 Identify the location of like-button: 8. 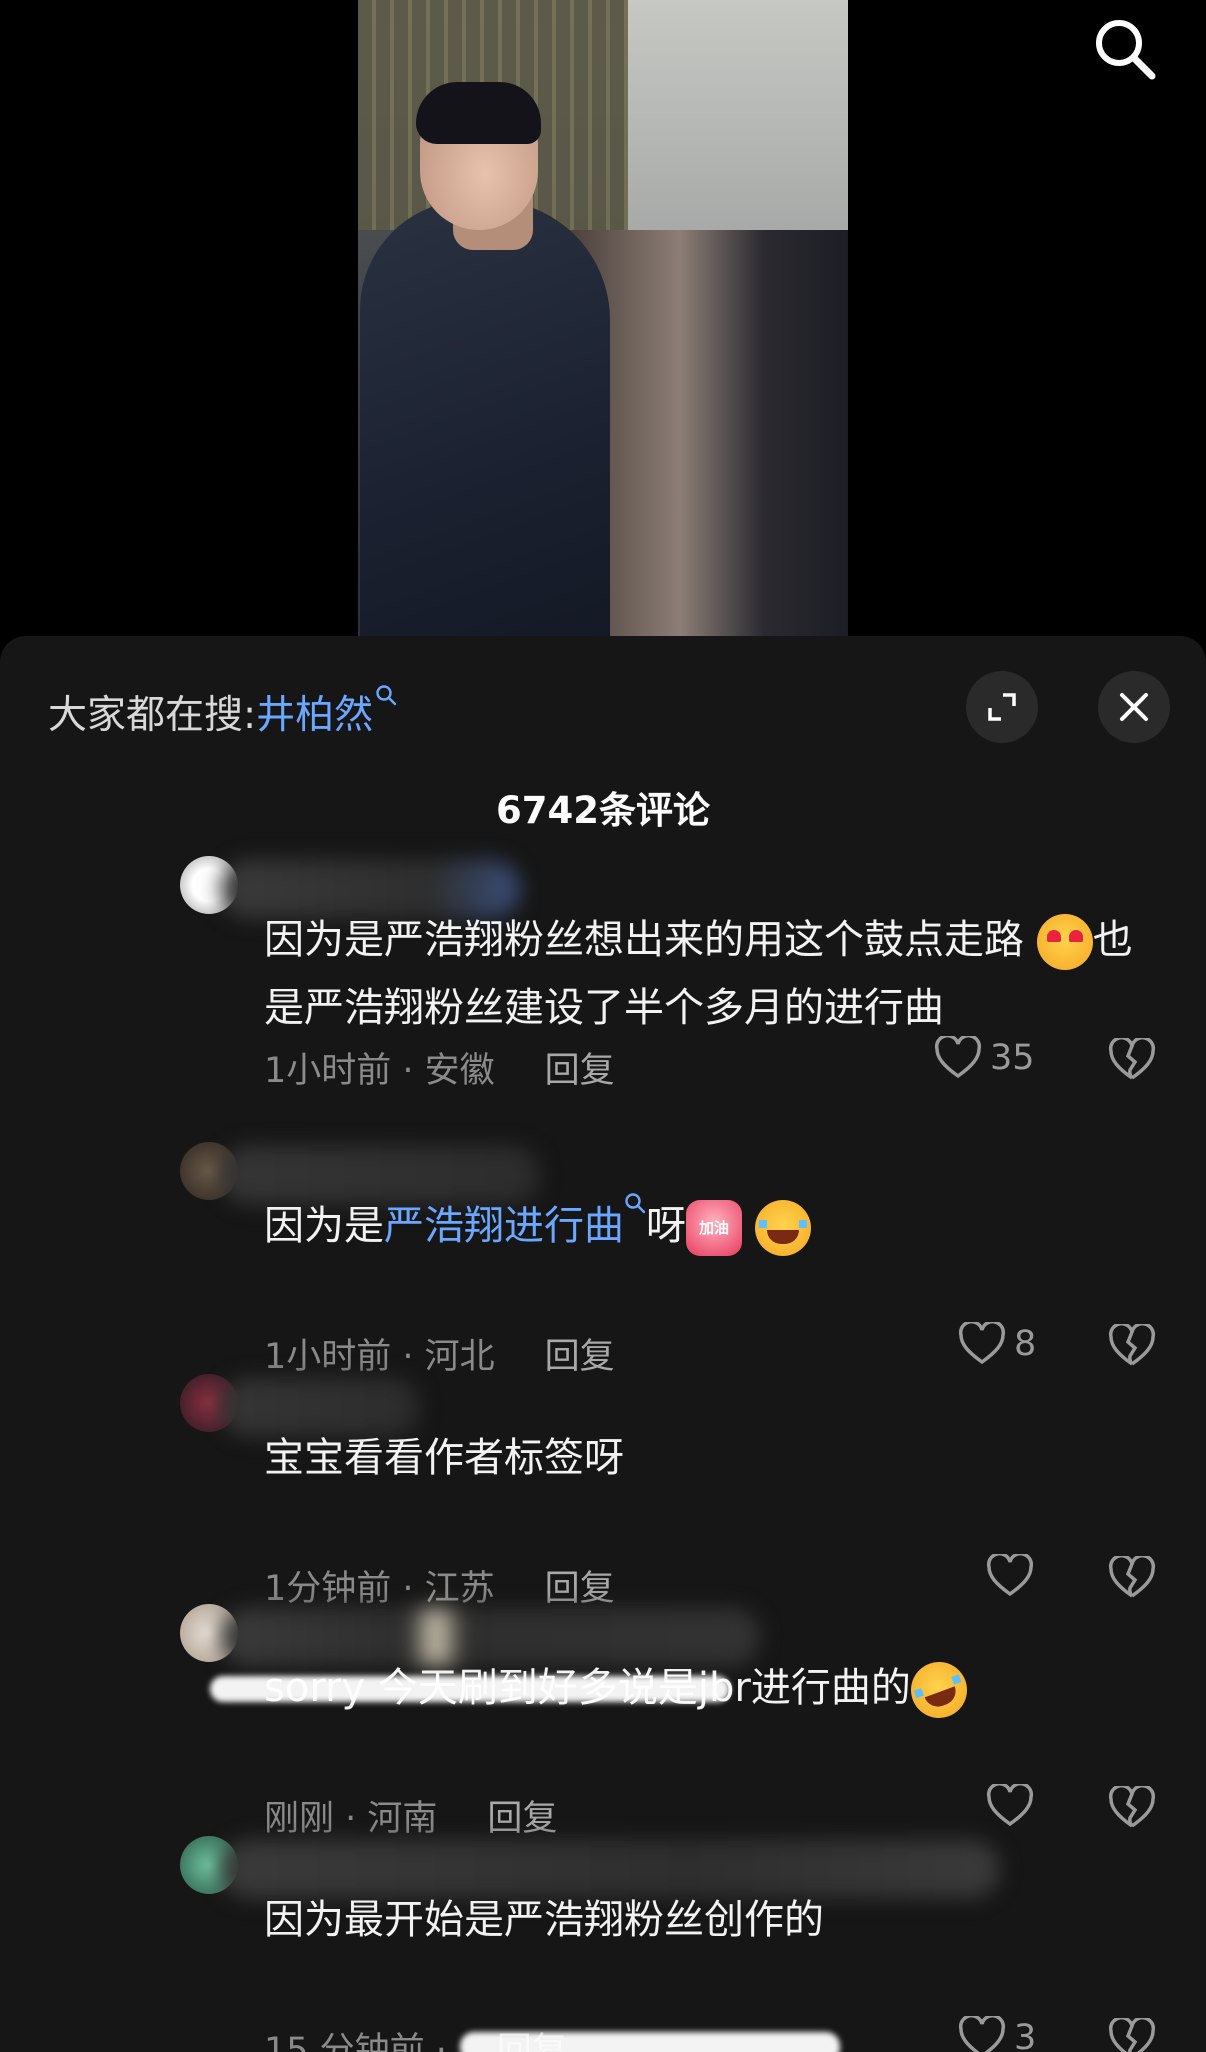
(997, 1344).